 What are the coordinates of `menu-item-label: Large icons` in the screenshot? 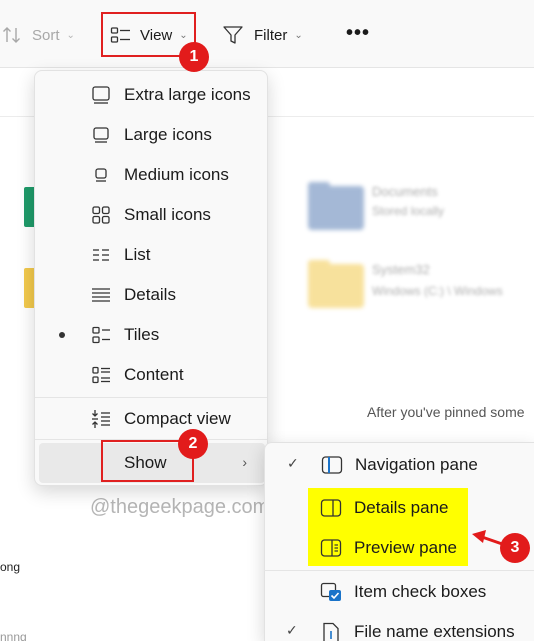 It's located at (168, 134).